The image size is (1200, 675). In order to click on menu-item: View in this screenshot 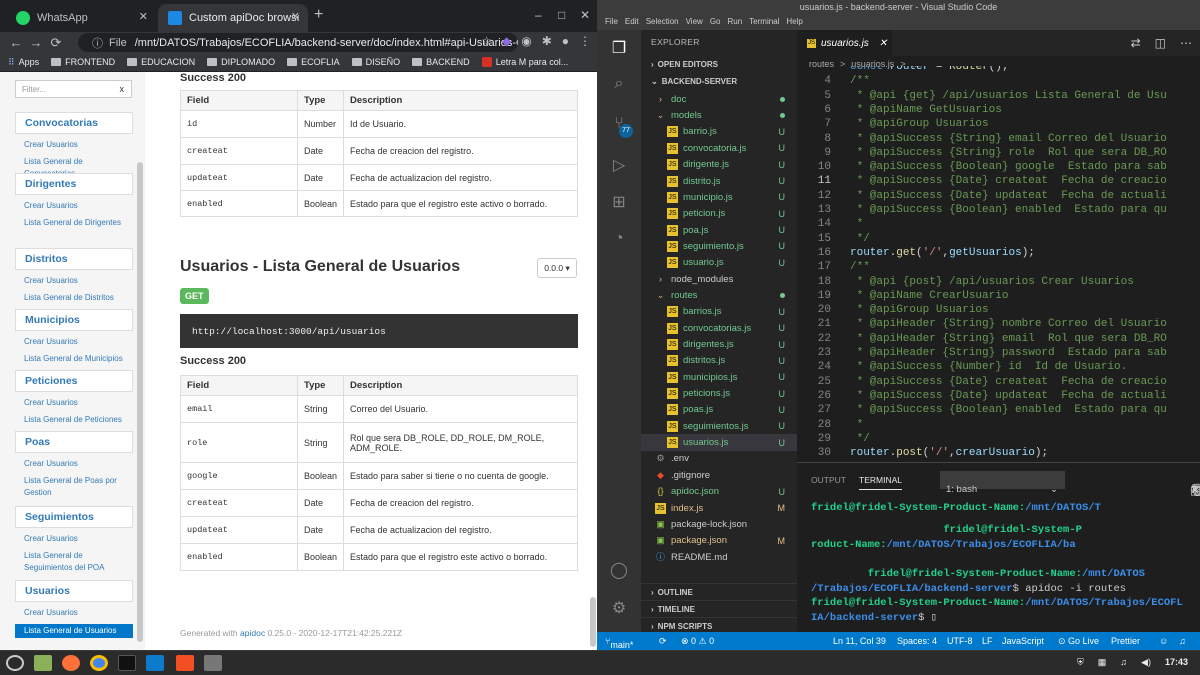, I will do `click(694, 21)`.